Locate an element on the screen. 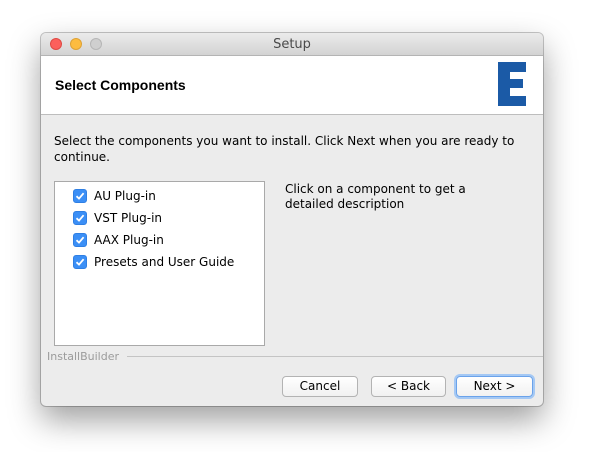  installer-brand-divider: InstallBuilder is located at coordinates (292, 356).